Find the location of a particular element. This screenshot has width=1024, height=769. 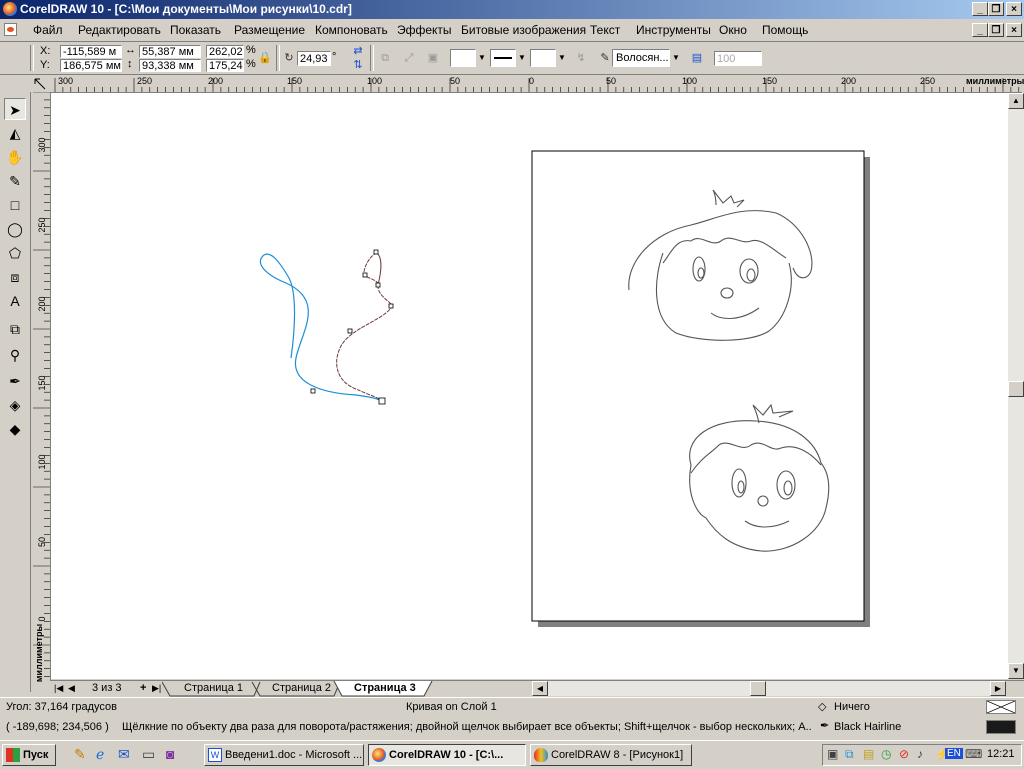

curve-end-node is located at coordinates (382, 401).